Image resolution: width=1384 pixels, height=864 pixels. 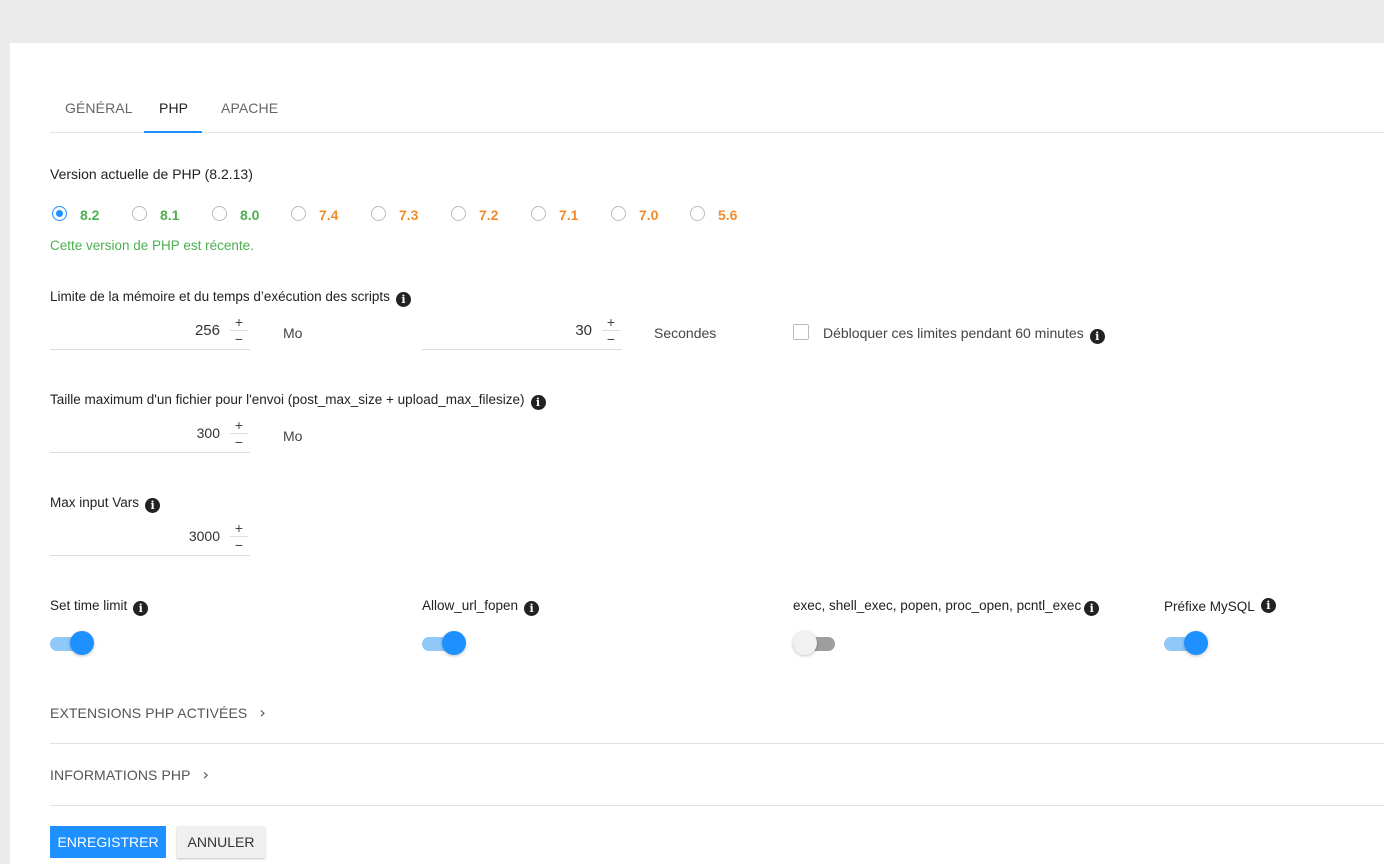 I want to click on exec-functions-toggle, so click(x=815, y=644).